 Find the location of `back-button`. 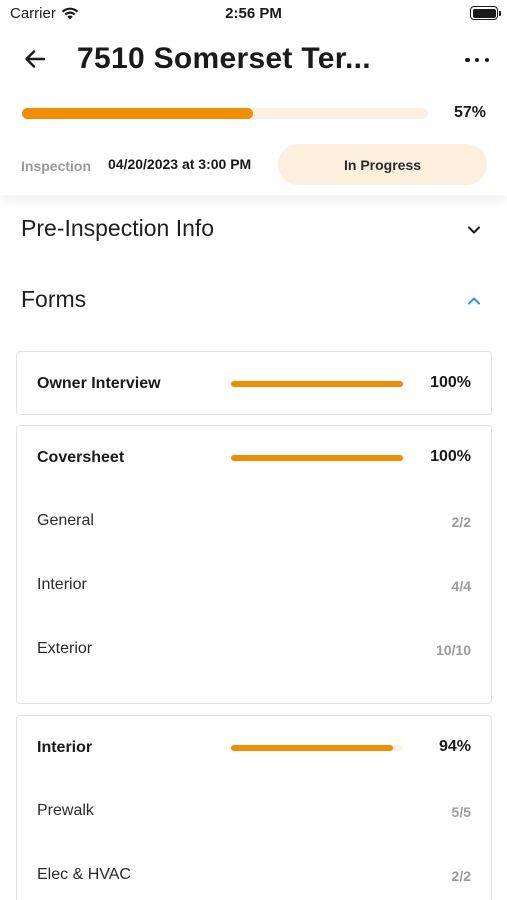

back-button is located at coordinates (35, 59).